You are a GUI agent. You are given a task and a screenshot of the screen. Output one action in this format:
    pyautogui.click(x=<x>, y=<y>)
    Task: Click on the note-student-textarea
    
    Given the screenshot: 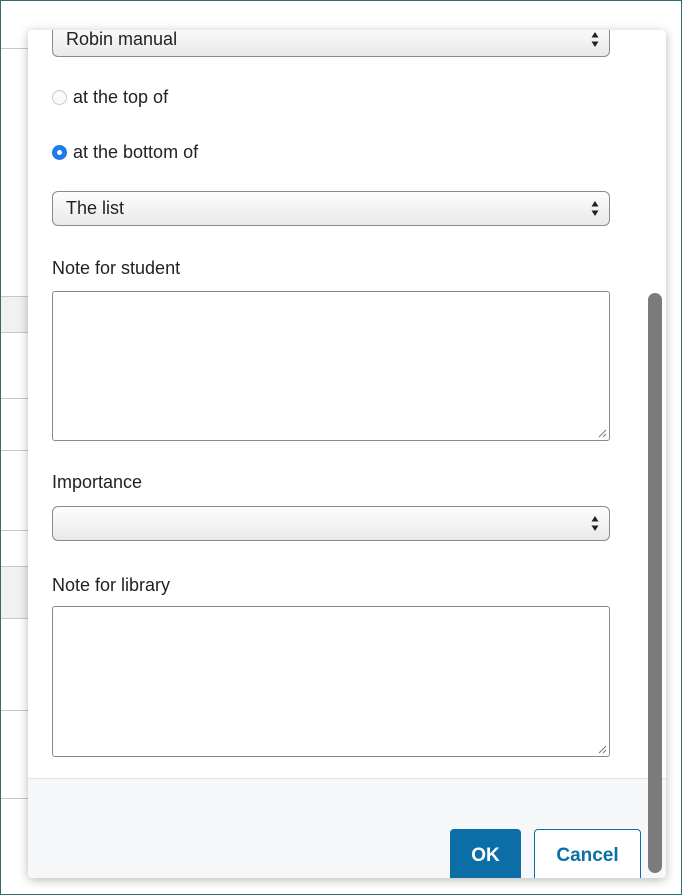 What is the action you would take?
    pyautogui.click(x=331, y=366)
    